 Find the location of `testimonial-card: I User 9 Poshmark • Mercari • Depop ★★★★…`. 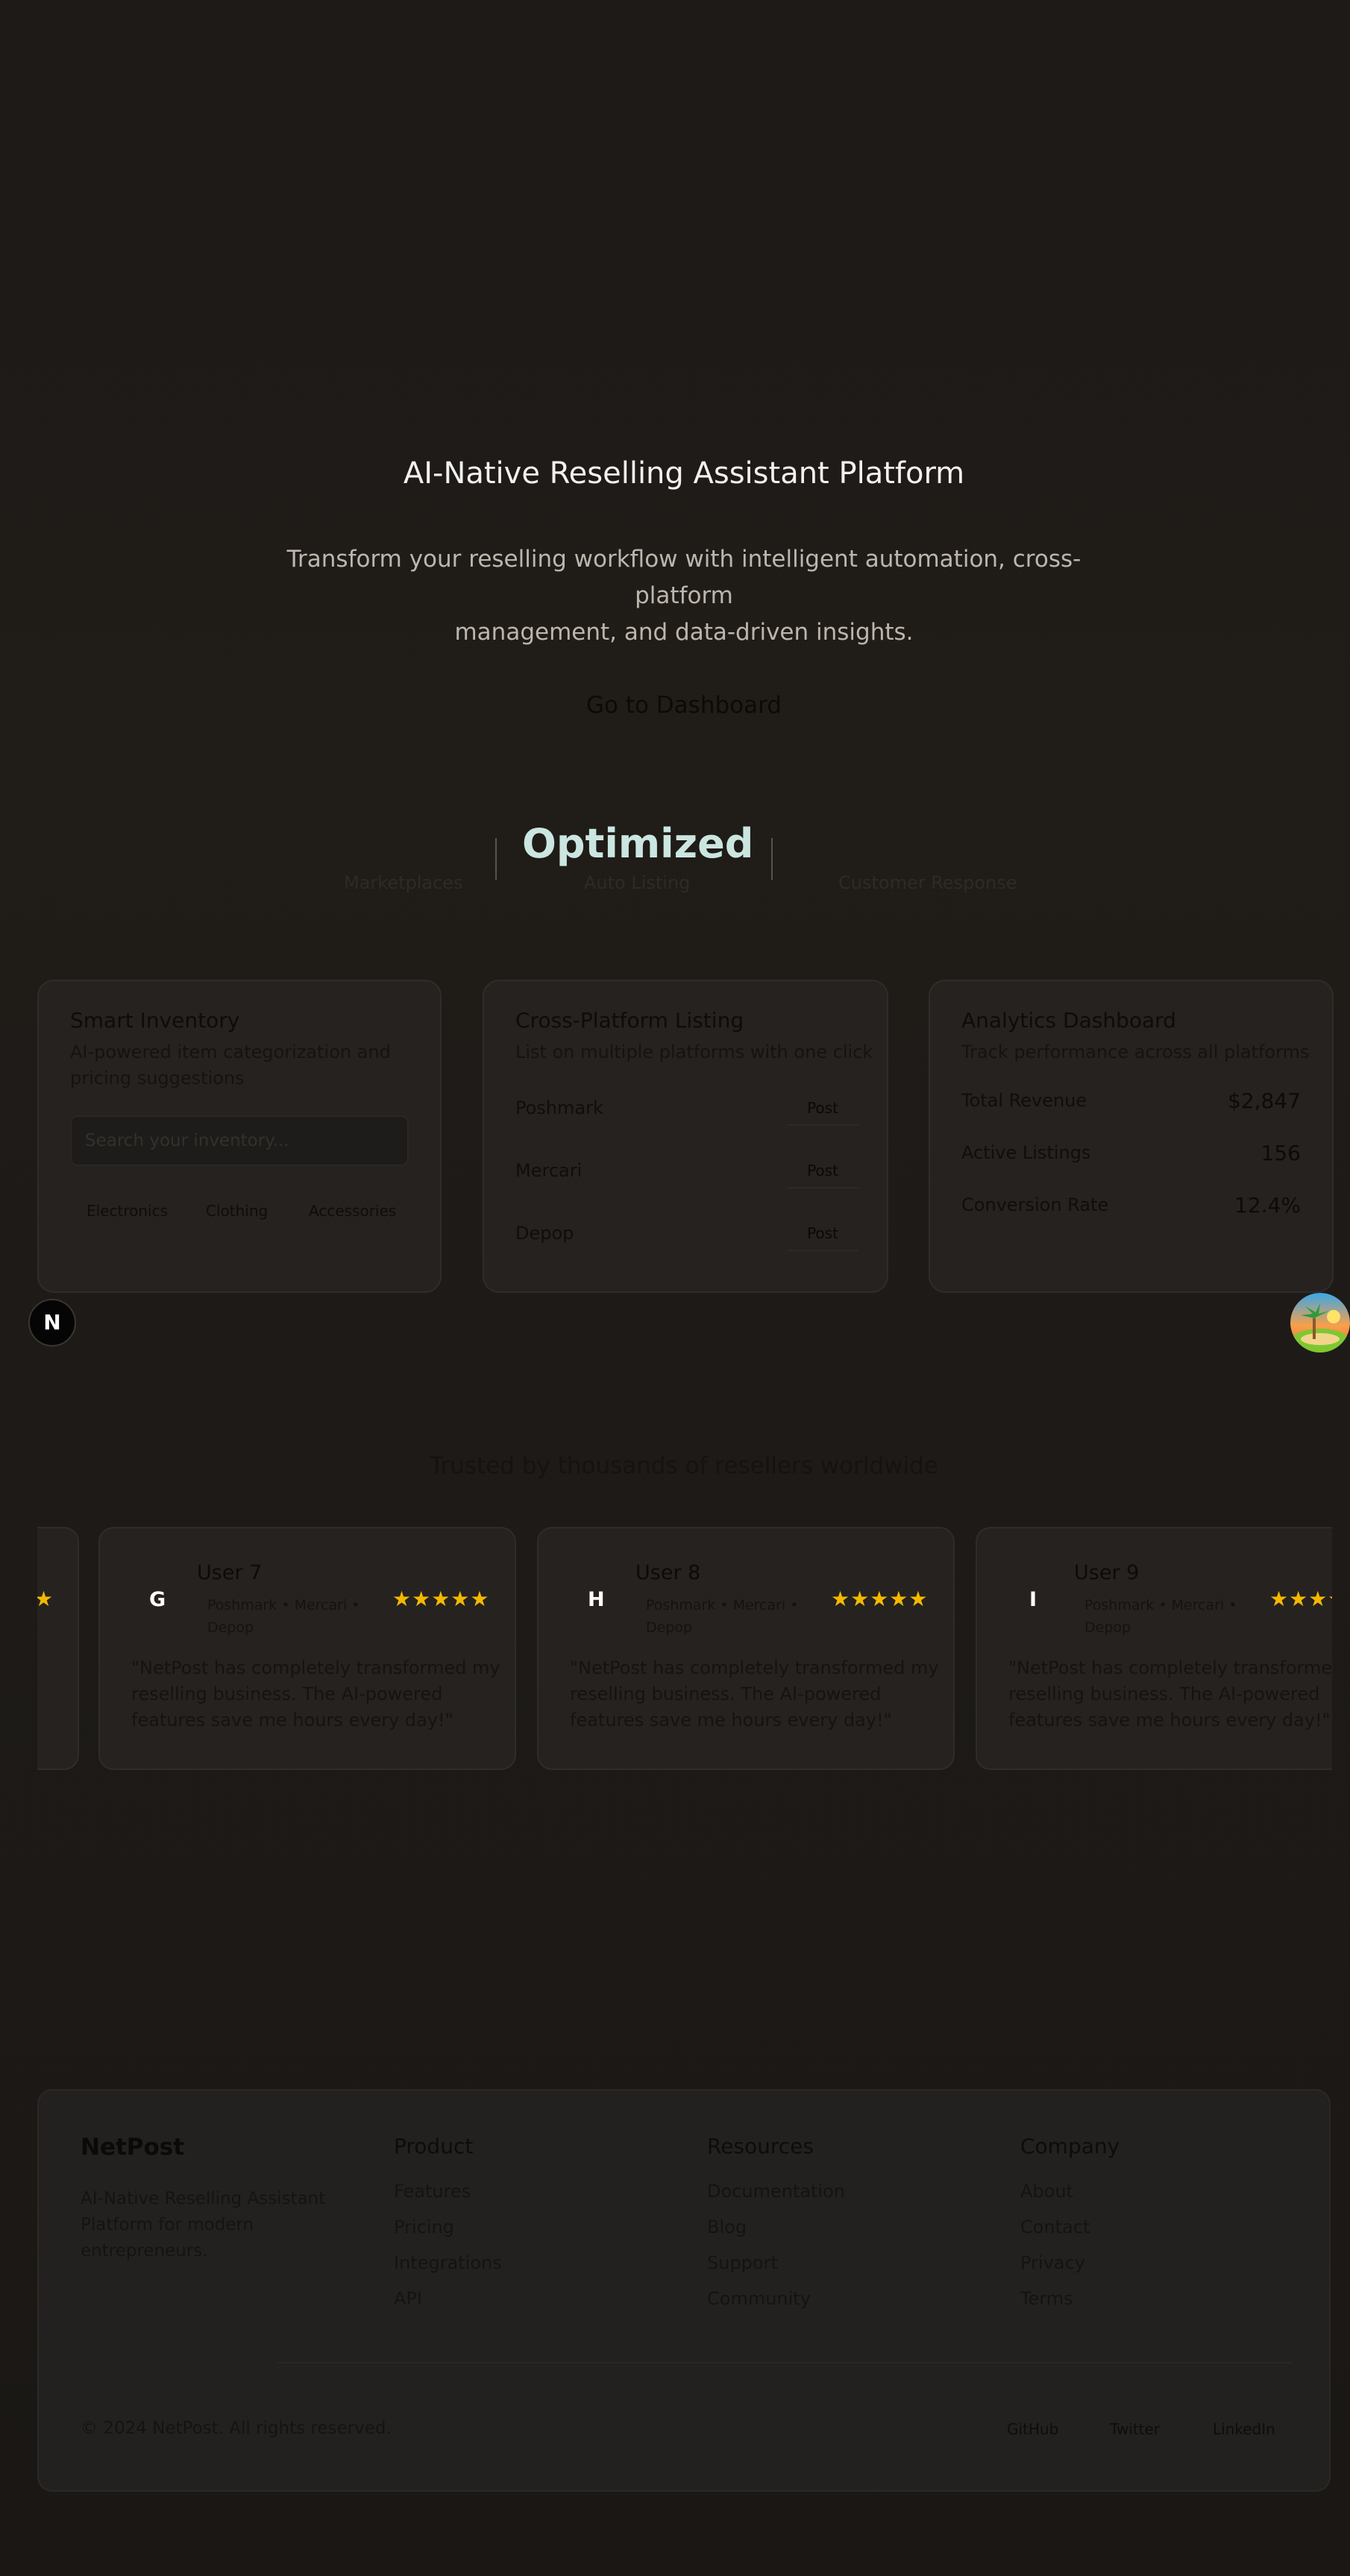

testimonial-card: I User 9 Poshmark • Mercari • Depop ★★★★… is located at coordinates (1154, 1648).